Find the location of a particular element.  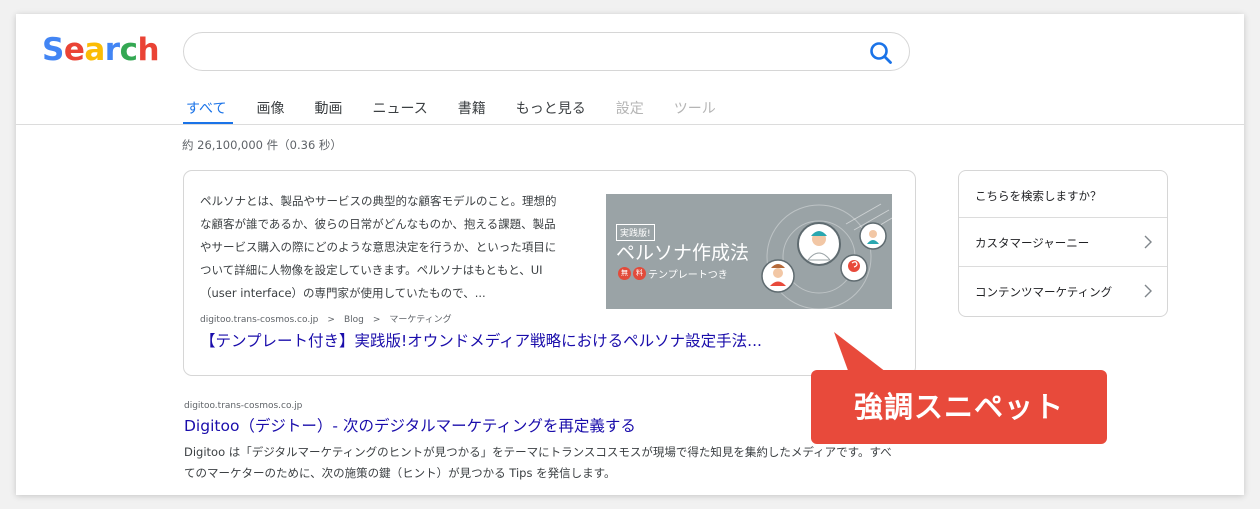

related-search-label: コンテンツマーケティング is located at coordinates (1044, 292).